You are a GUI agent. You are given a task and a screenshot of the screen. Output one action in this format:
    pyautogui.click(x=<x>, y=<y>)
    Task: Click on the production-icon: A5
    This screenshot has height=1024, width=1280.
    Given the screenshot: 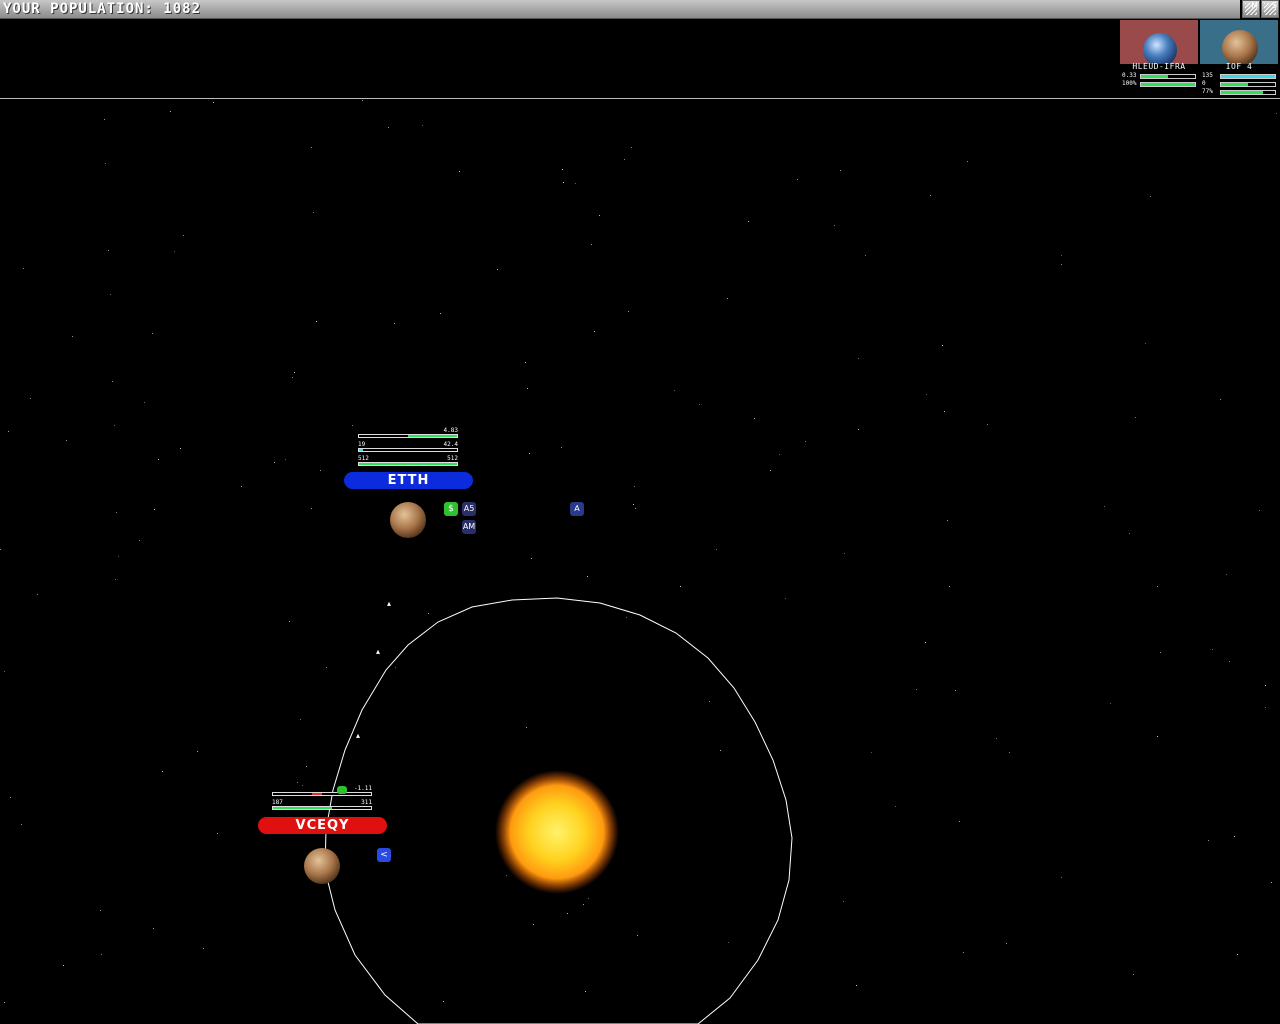 What is the action you would take?
    pyautogui.click(x=469, y=509)
    